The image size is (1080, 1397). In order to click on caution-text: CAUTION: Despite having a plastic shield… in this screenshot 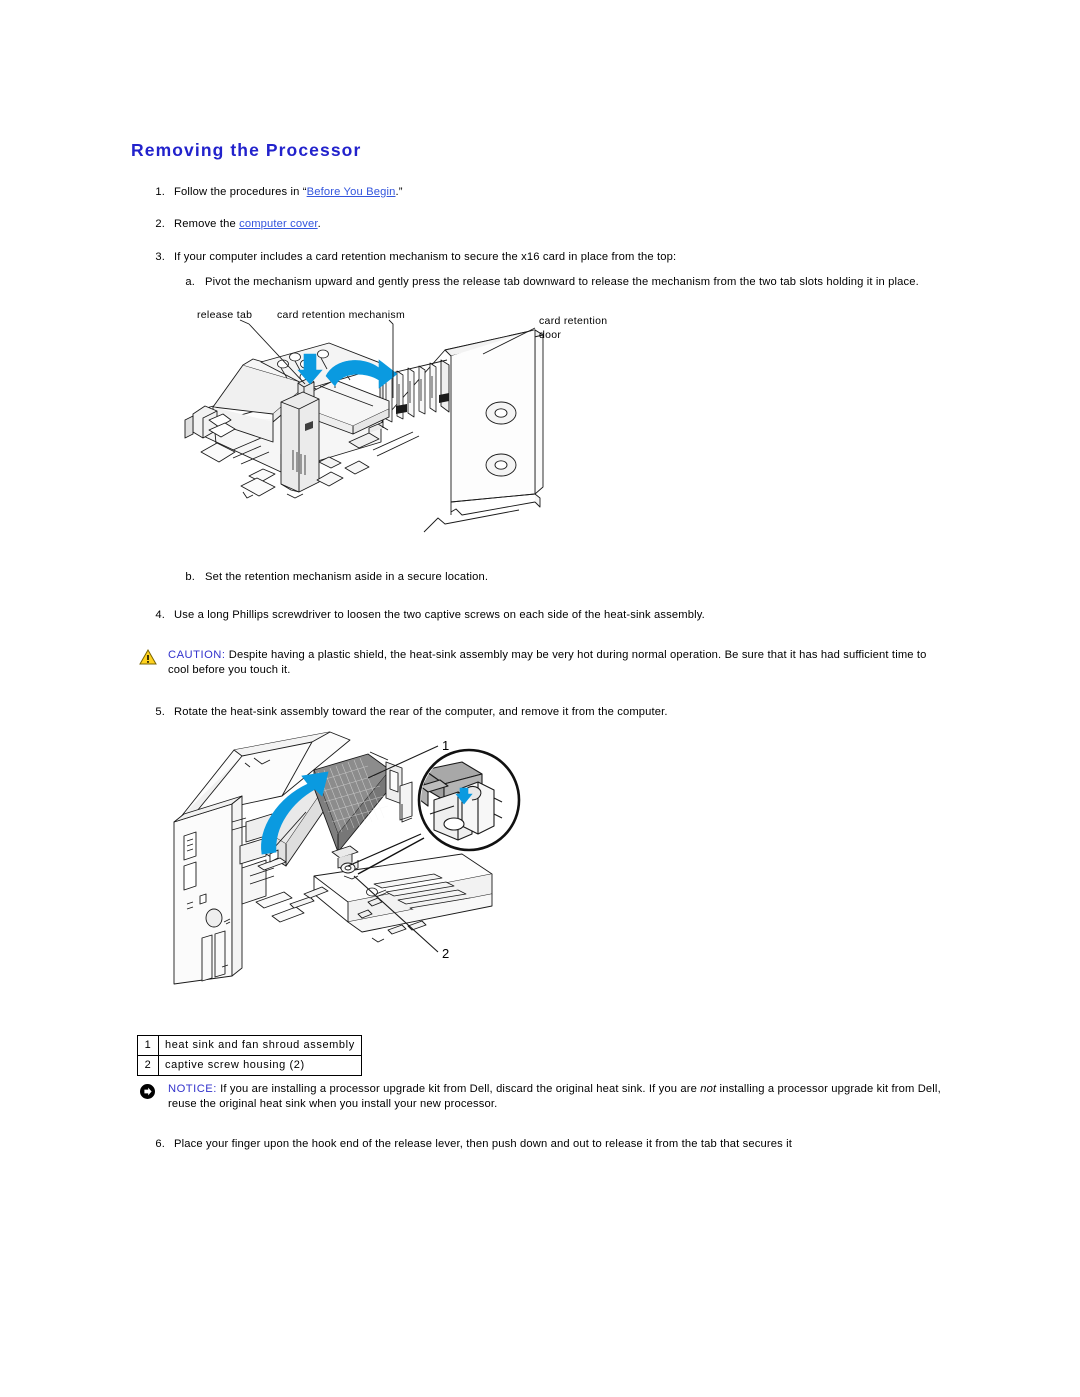, I will do `click(556, 663)`.